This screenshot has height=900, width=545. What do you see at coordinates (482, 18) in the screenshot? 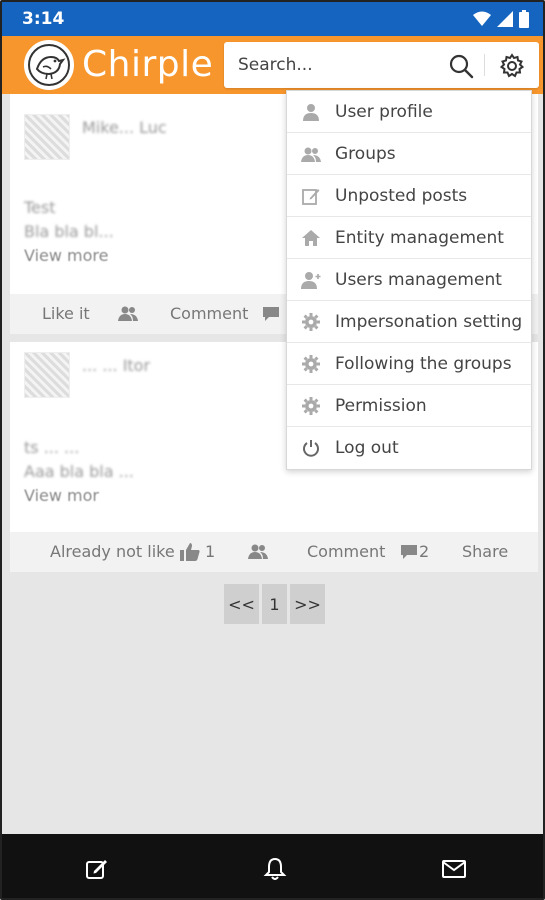
I see `wifi-icon` at bounding box center [482, 18].